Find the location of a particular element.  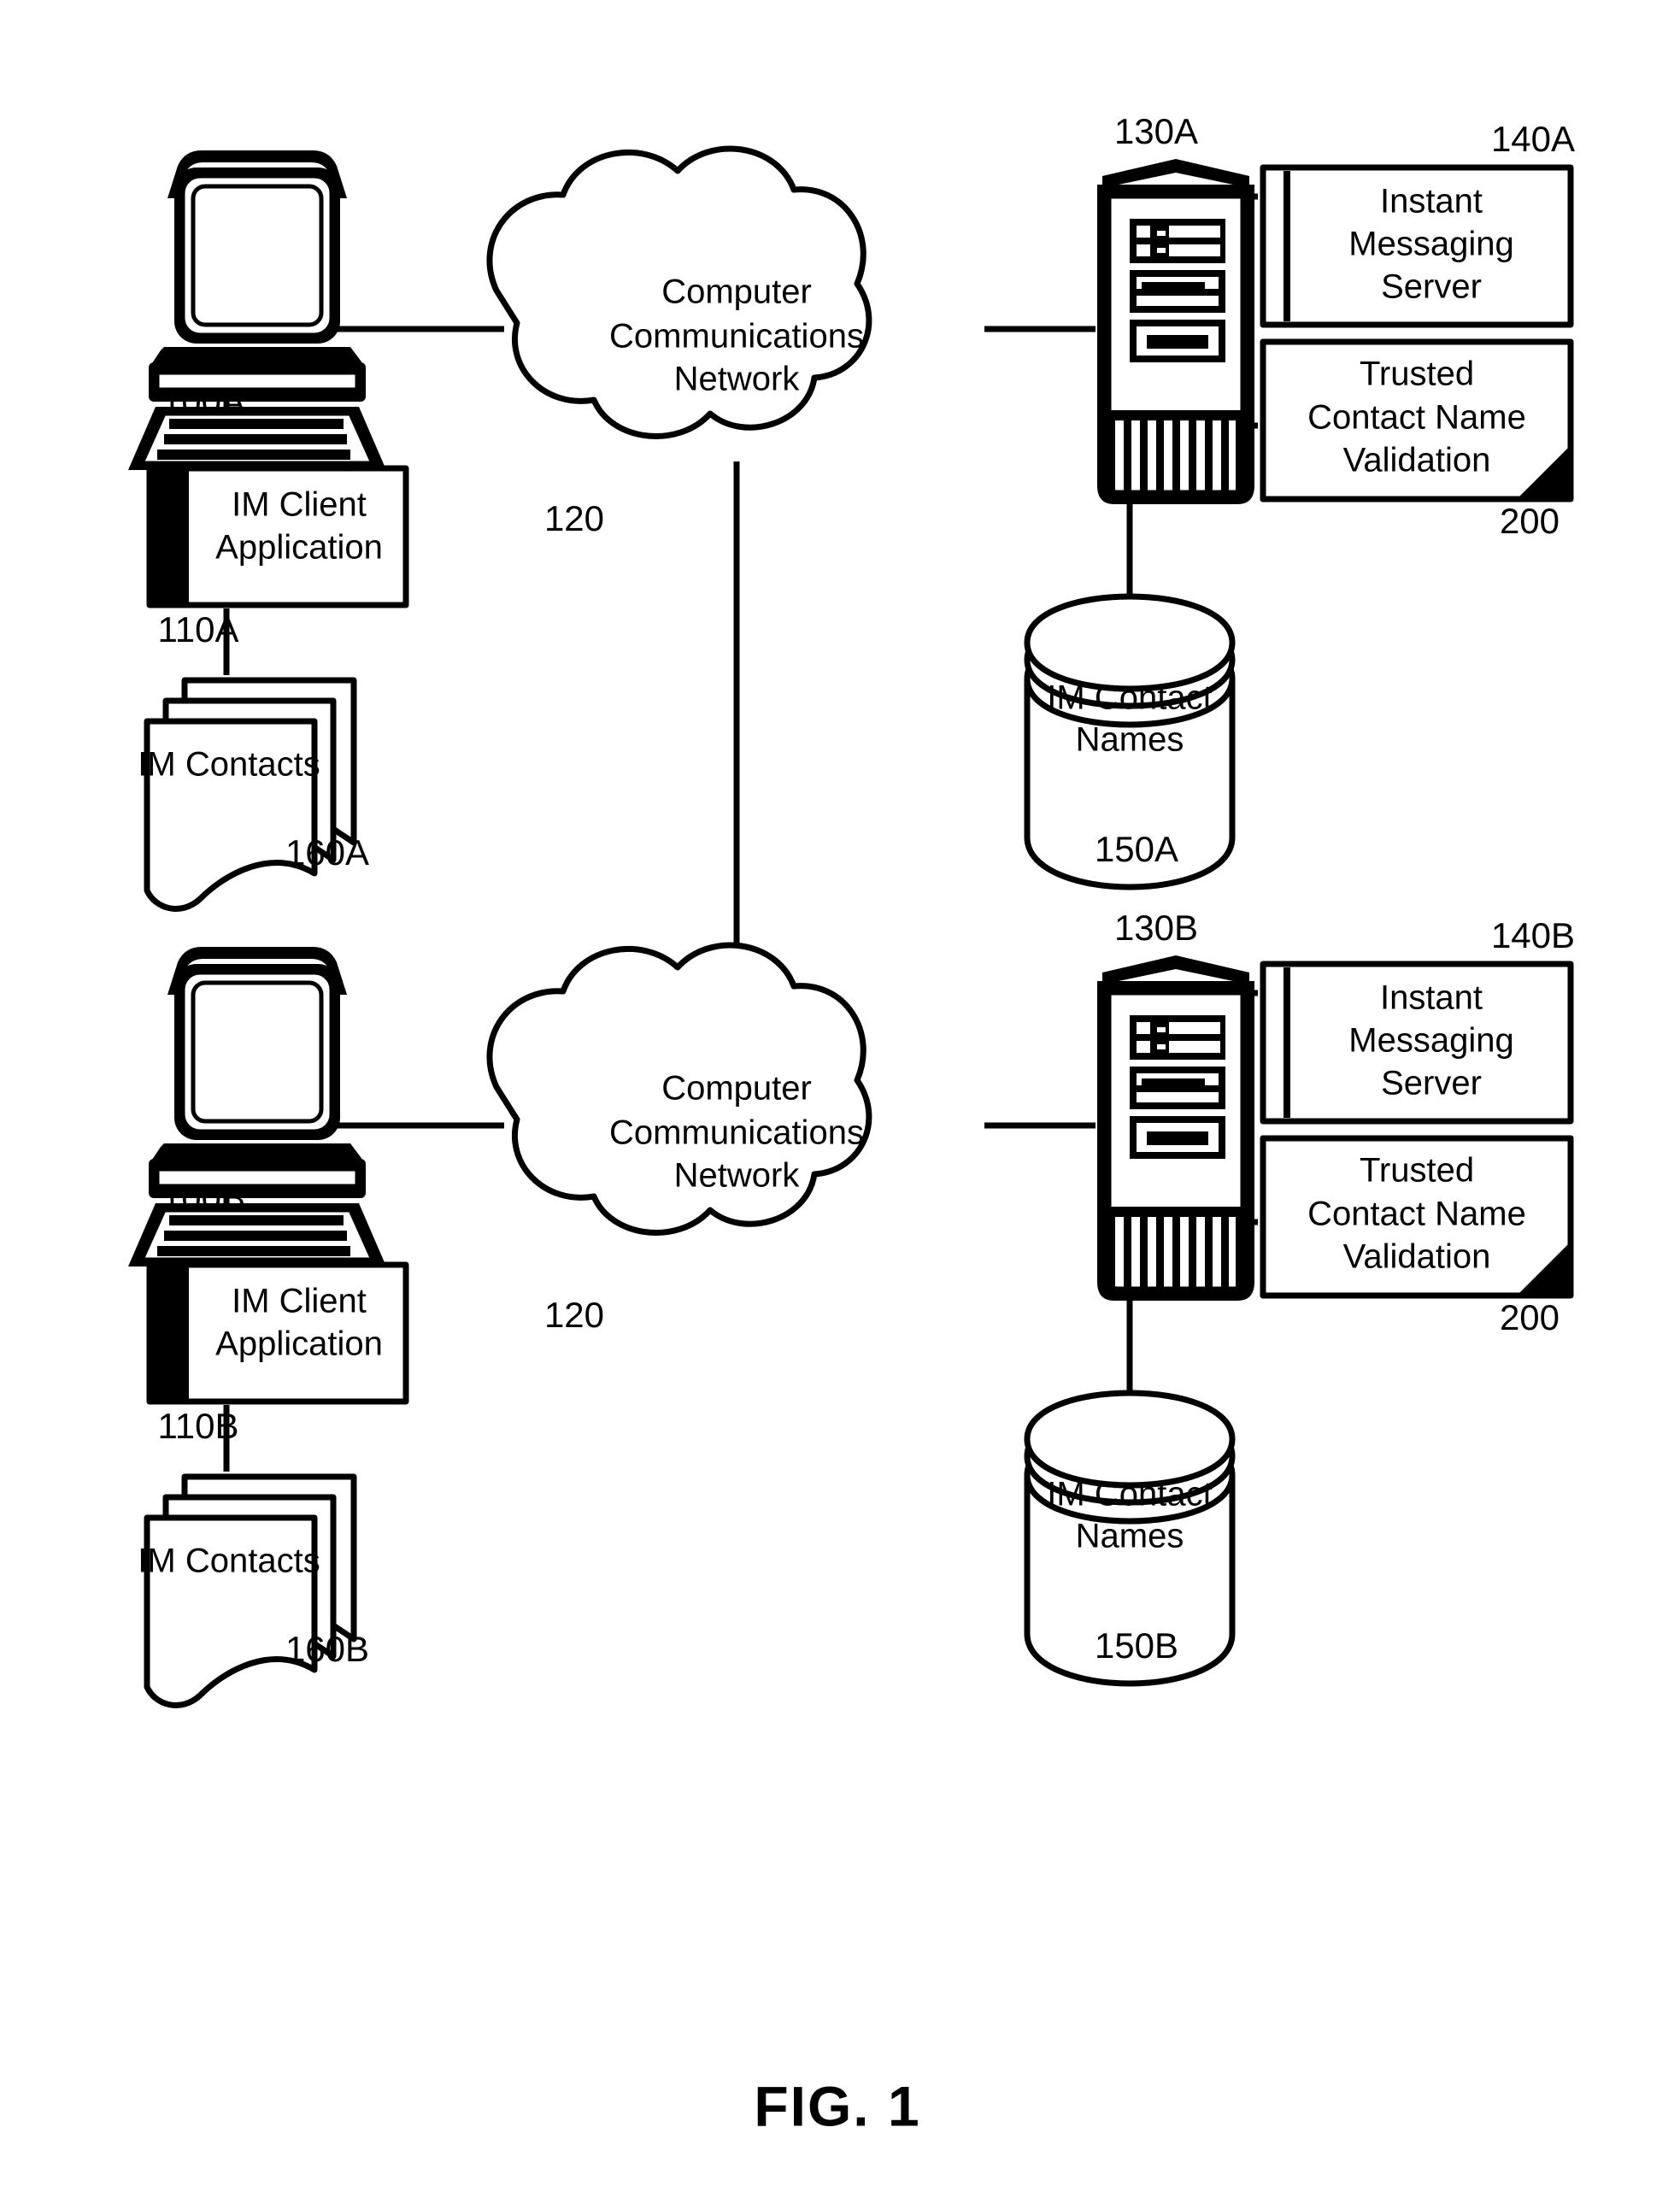

db-label-line1-upper: IM Contact is located at coordinates (1129, 698).